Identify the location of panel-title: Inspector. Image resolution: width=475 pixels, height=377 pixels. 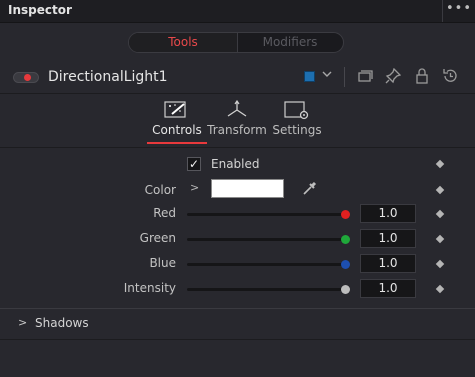
(40, 10).